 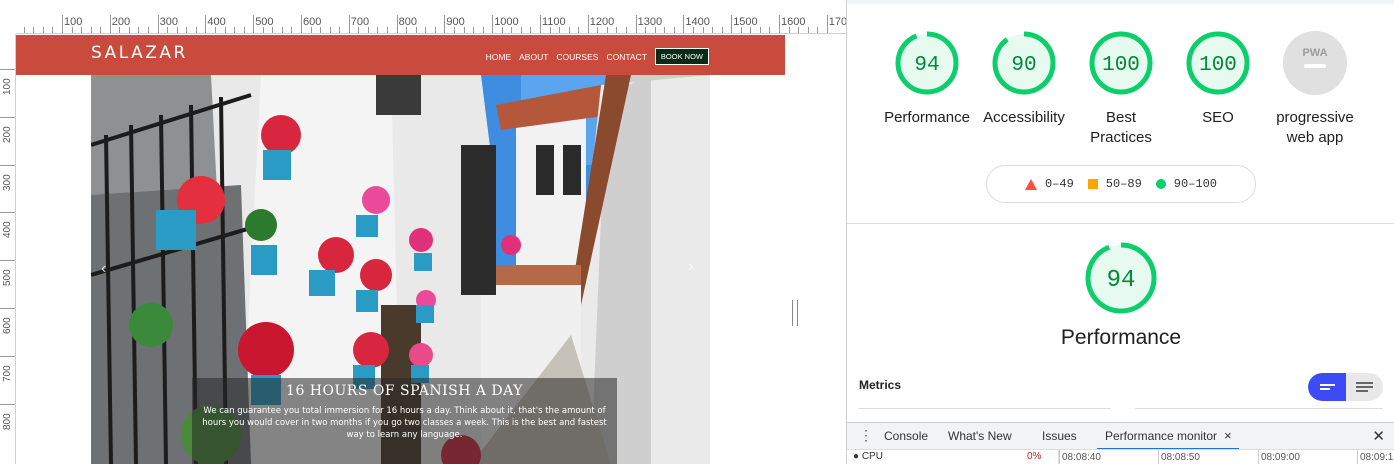 What do you see at coordinates (1218, 63) in the screenshot?
I see `gauge-seo-ring: 100` at bounding box center [1218, 63].